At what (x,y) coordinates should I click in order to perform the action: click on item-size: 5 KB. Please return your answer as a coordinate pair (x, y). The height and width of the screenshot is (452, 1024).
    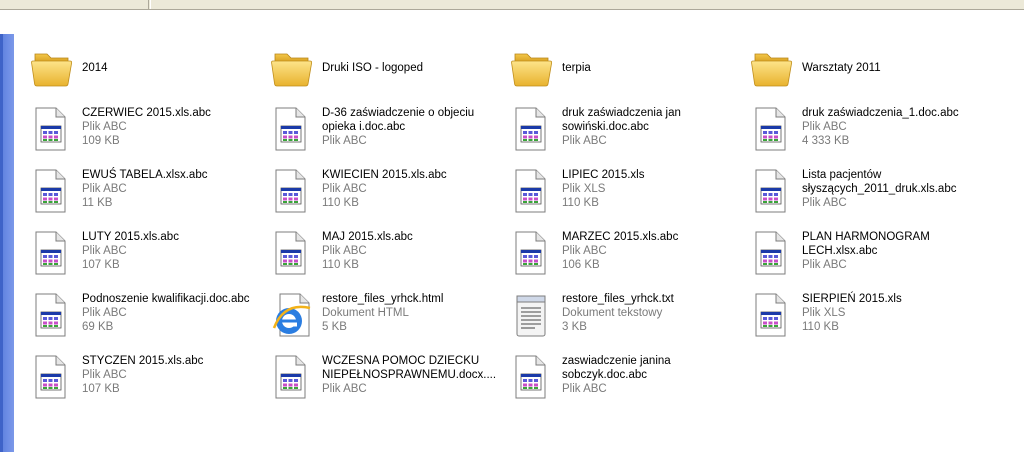
    Looking at the image, I should click on (334, 327).